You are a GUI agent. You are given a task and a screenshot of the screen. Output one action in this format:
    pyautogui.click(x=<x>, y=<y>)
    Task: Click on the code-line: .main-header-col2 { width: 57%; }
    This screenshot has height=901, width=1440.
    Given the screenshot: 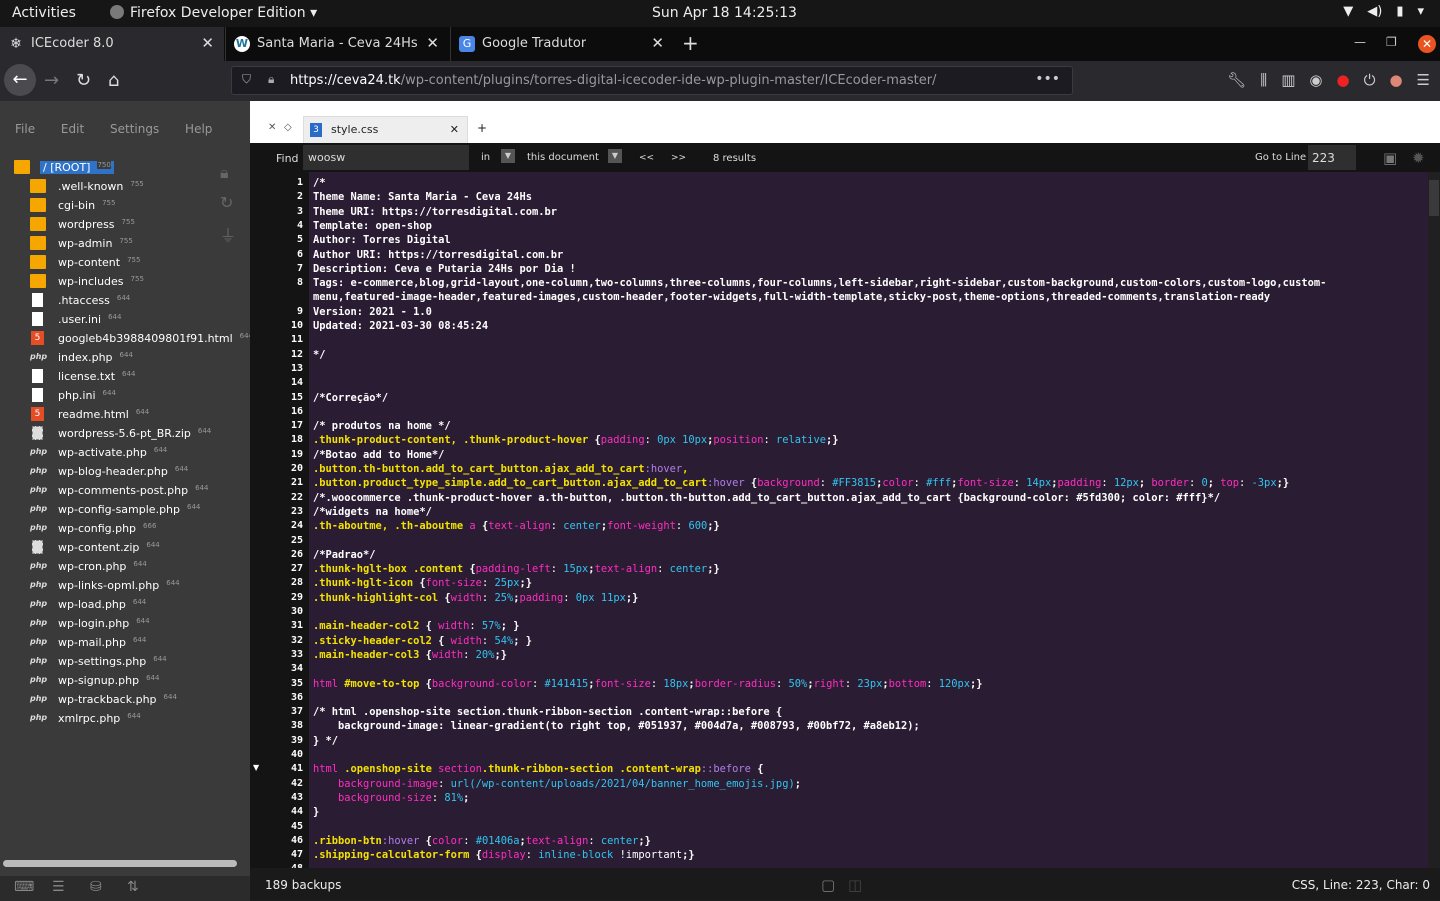 What is the action you would take?
    pyautogui.click(x=416, y=626)
    